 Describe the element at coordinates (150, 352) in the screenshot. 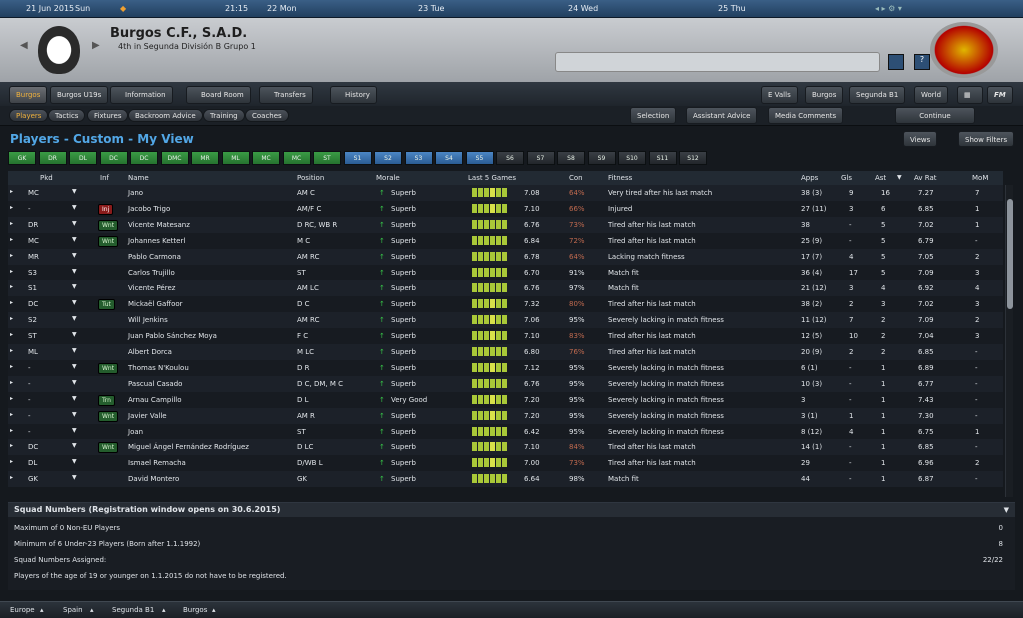

I see `player-name: Albert Dorca` at that location.